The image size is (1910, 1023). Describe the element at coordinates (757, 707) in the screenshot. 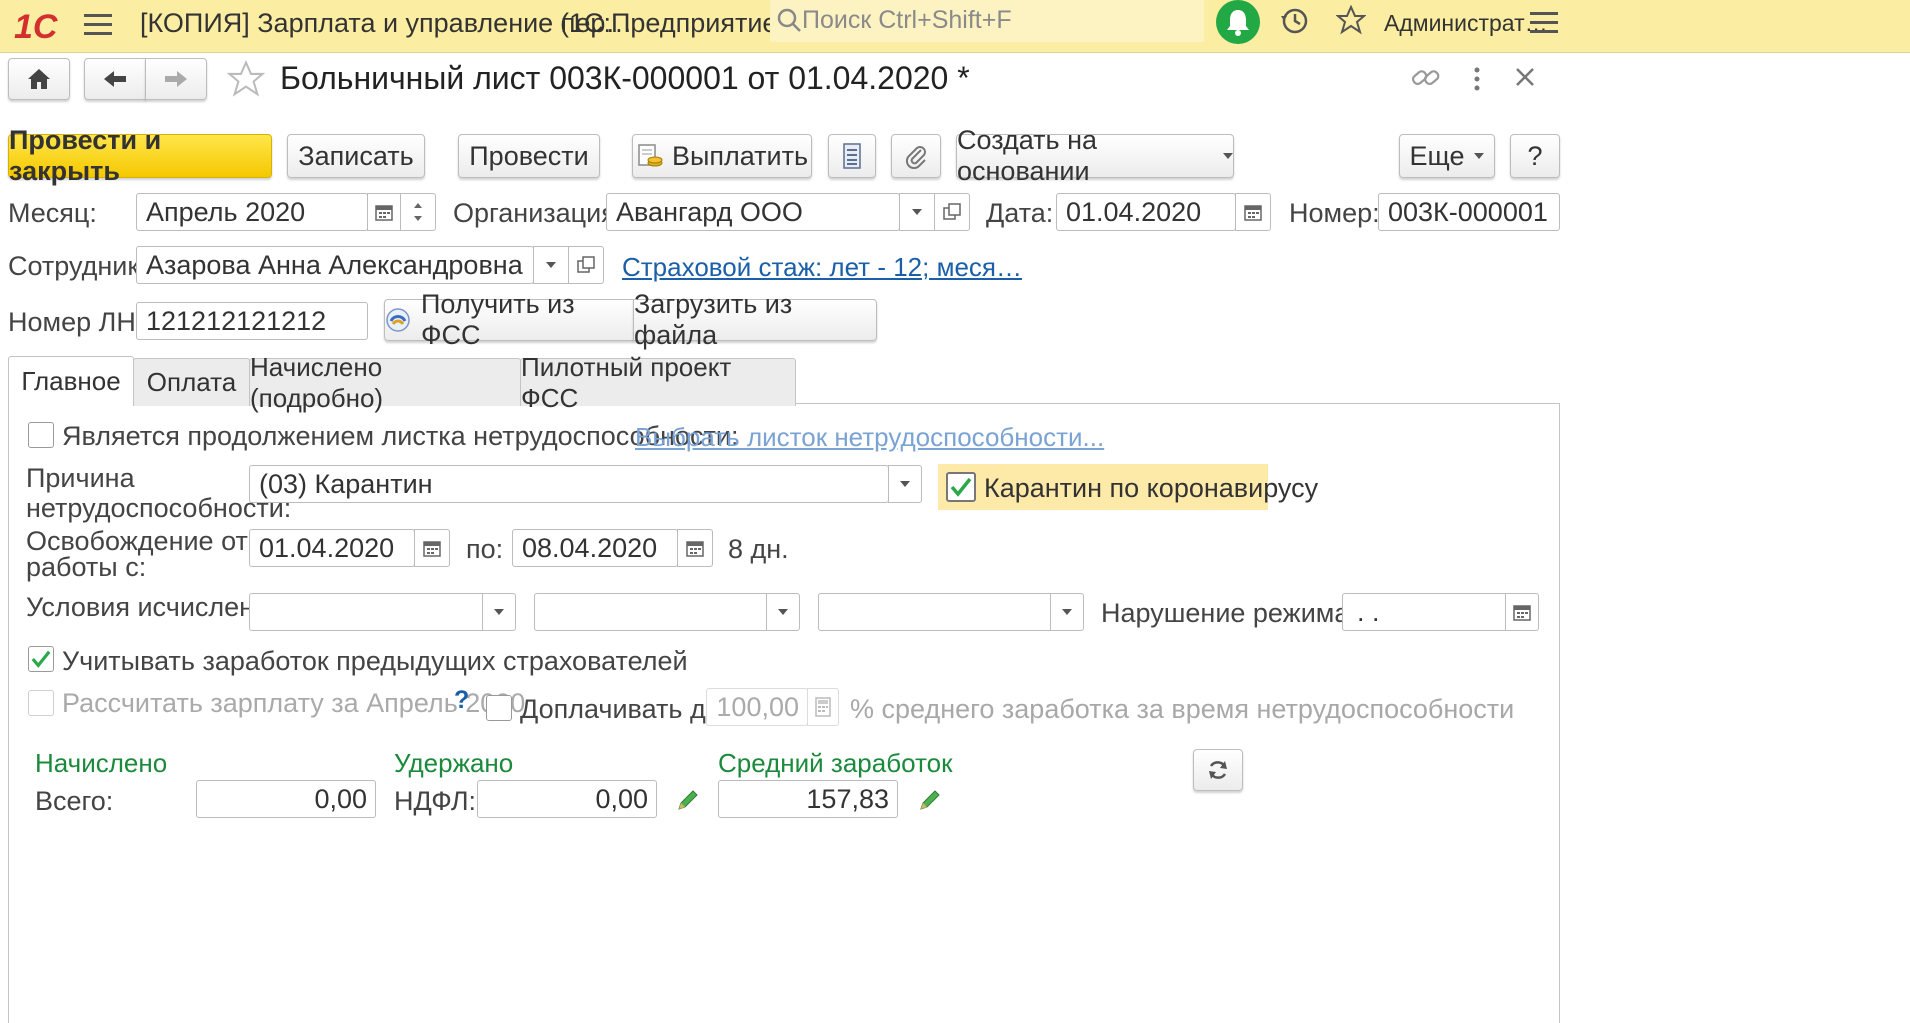

I see `topup-field: 100,00` at that location.